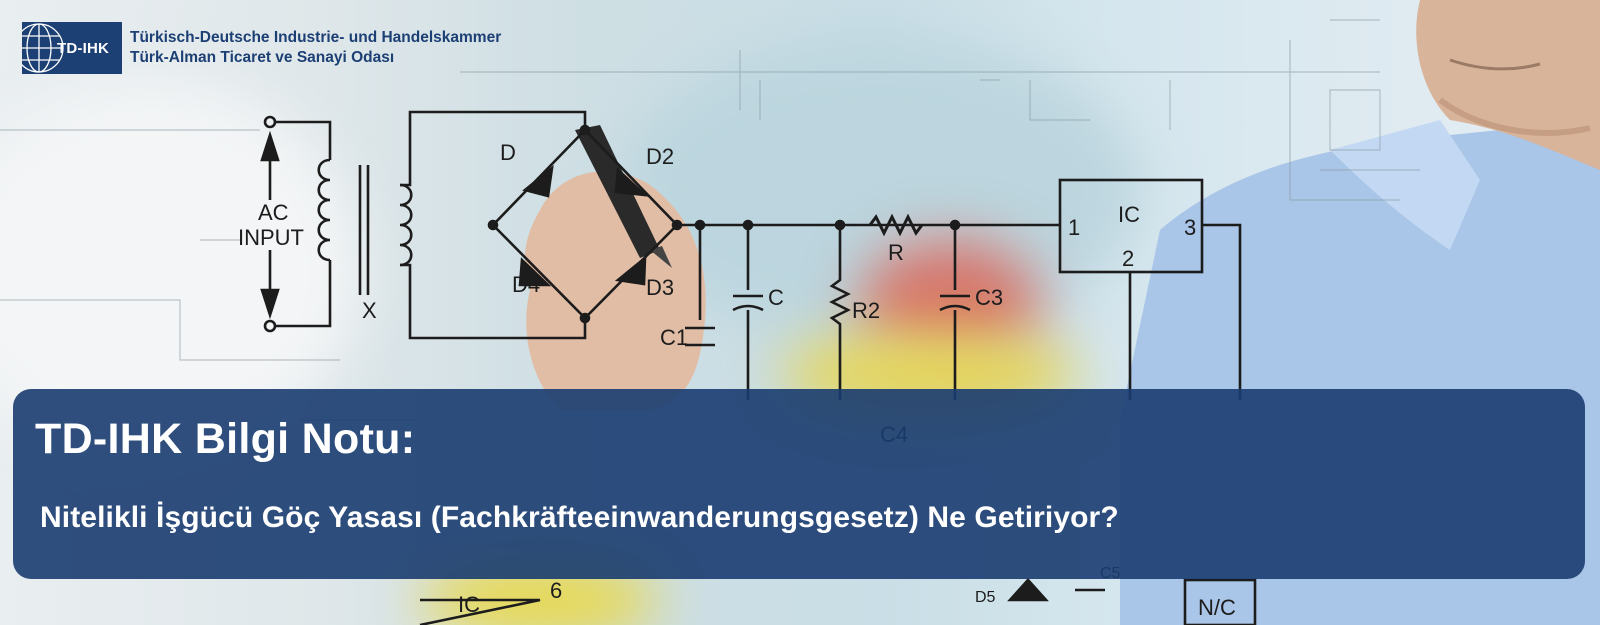  What do you see at coordinates (776, 297) in the screenshot?
I see `label-c: C` at bounding box center [776, 297].